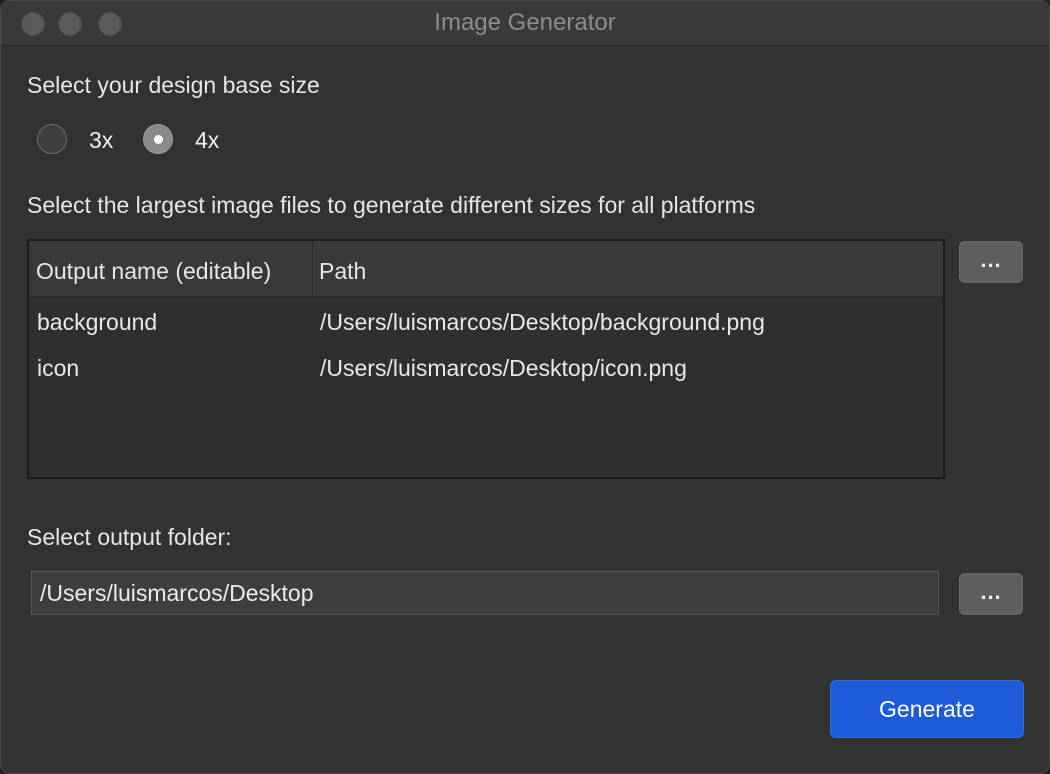 Image resolution: width=1050 pixels, height=774 pixels. Describe the element at coordinates (52, 139) in the screenshot. I see `radio-3x` at that location.